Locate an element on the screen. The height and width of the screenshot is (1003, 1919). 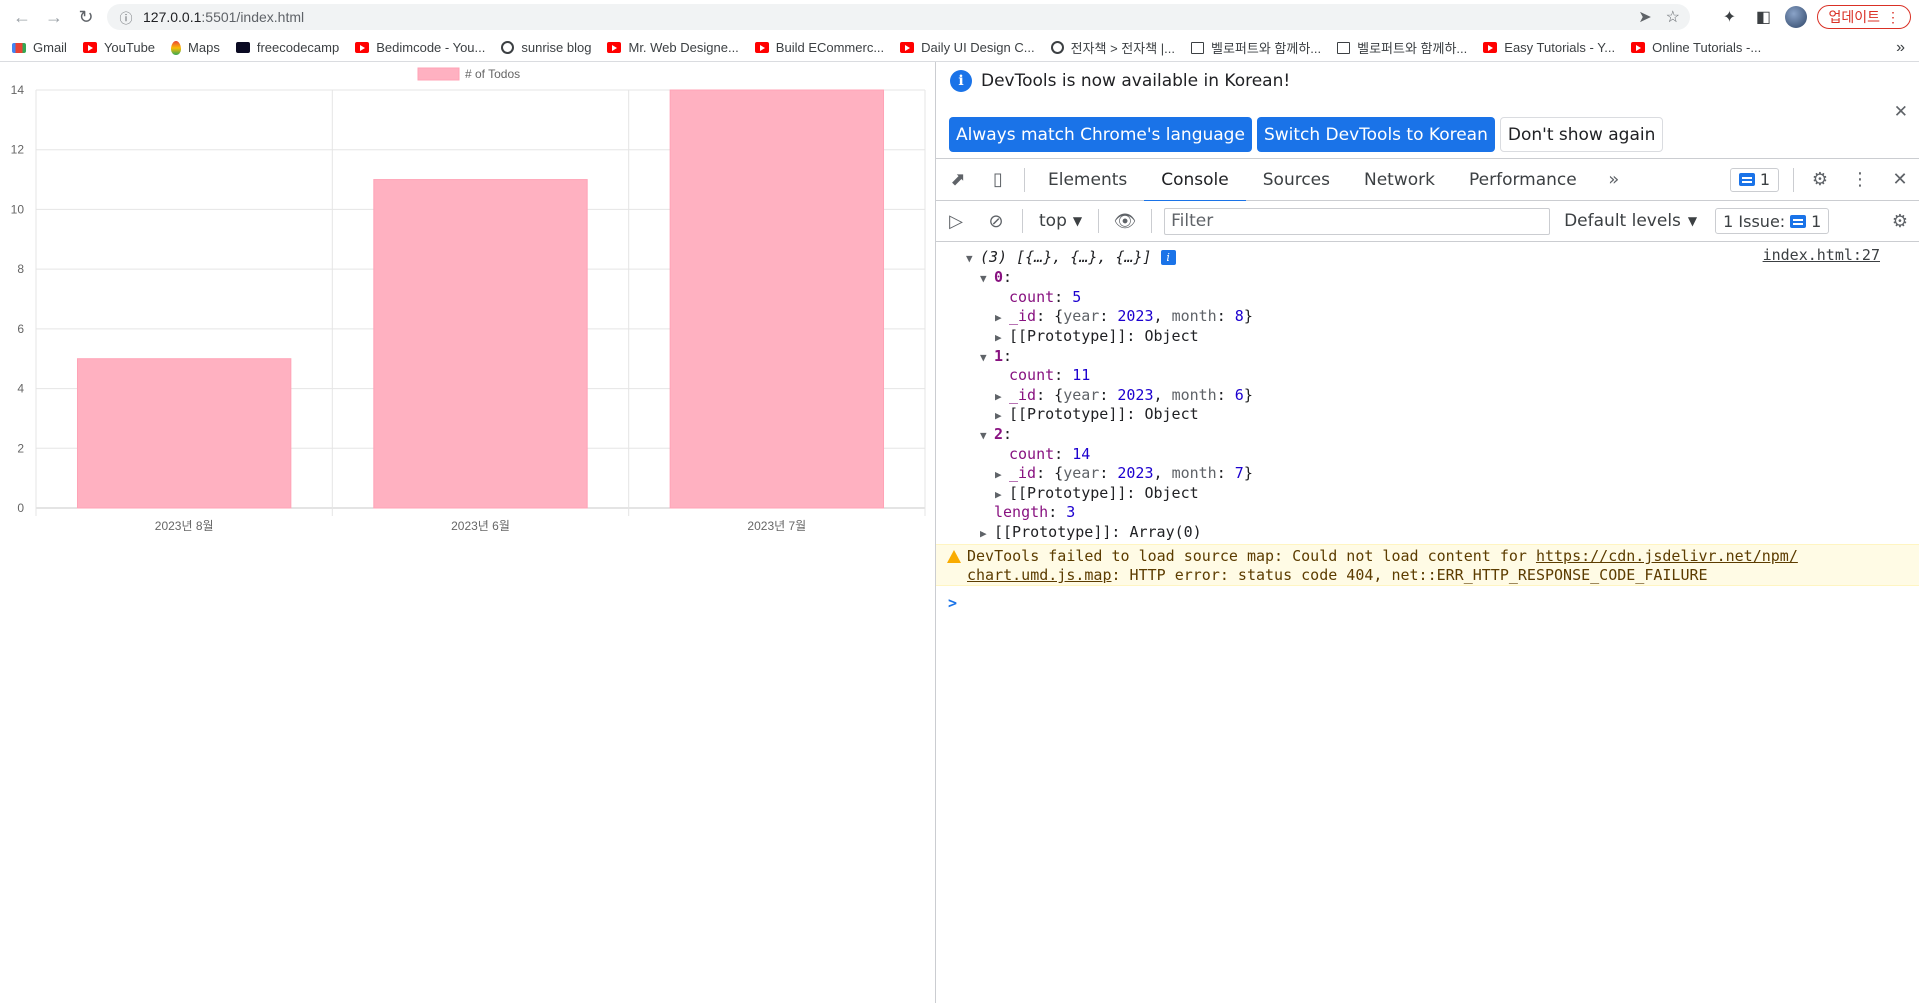
bookmark-label: Gmail is located at coordinates (50, 47).